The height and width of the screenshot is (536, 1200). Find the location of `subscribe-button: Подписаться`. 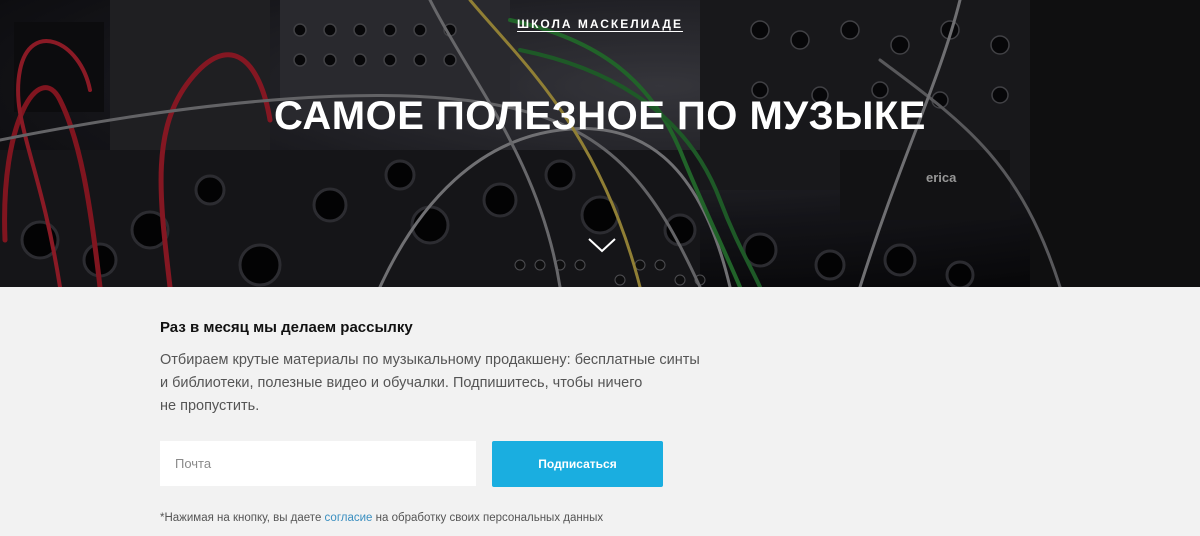

subscribe-button: Подписаться is located at coordinates (577, 464).